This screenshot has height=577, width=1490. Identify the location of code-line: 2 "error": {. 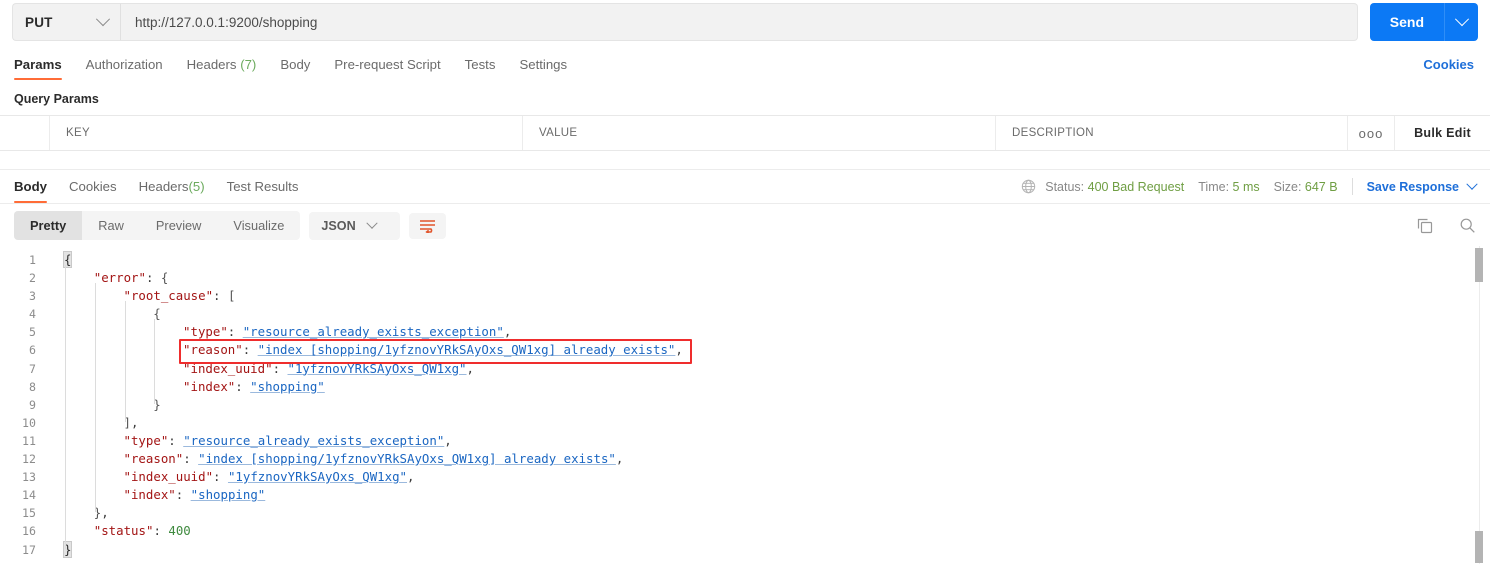
(745, 278).